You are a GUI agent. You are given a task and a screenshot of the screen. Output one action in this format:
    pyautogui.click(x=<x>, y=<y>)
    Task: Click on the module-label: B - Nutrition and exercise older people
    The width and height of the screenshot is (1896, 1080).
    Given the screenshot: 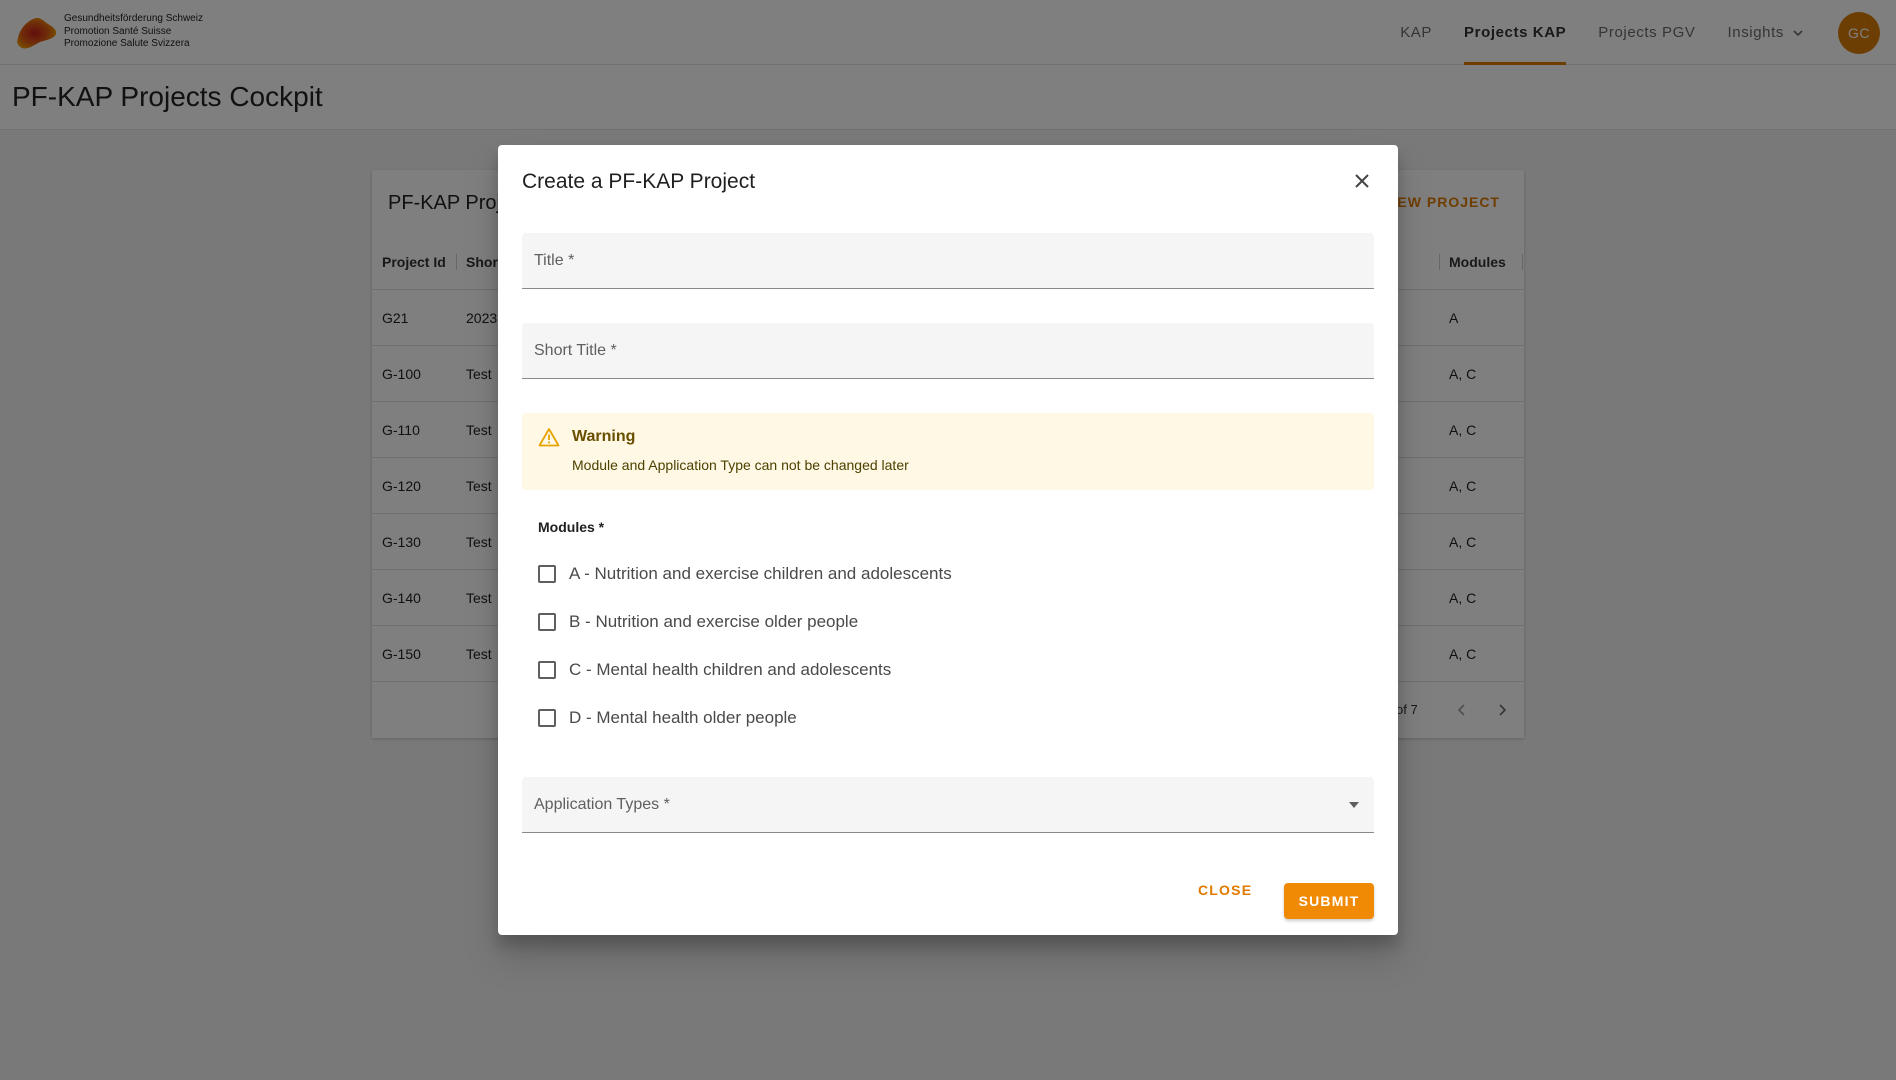 What is the action you would take?
    pyautogui.click(x=714, y=621)
    